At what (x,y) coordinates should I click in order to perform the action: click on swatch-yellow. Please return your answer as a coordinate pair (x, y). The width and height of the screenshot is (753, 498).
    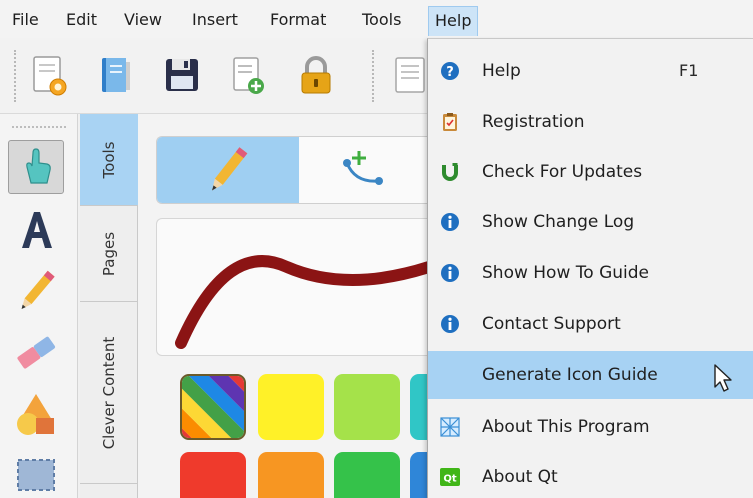
    Looking at the image, I should click on (291, 407).